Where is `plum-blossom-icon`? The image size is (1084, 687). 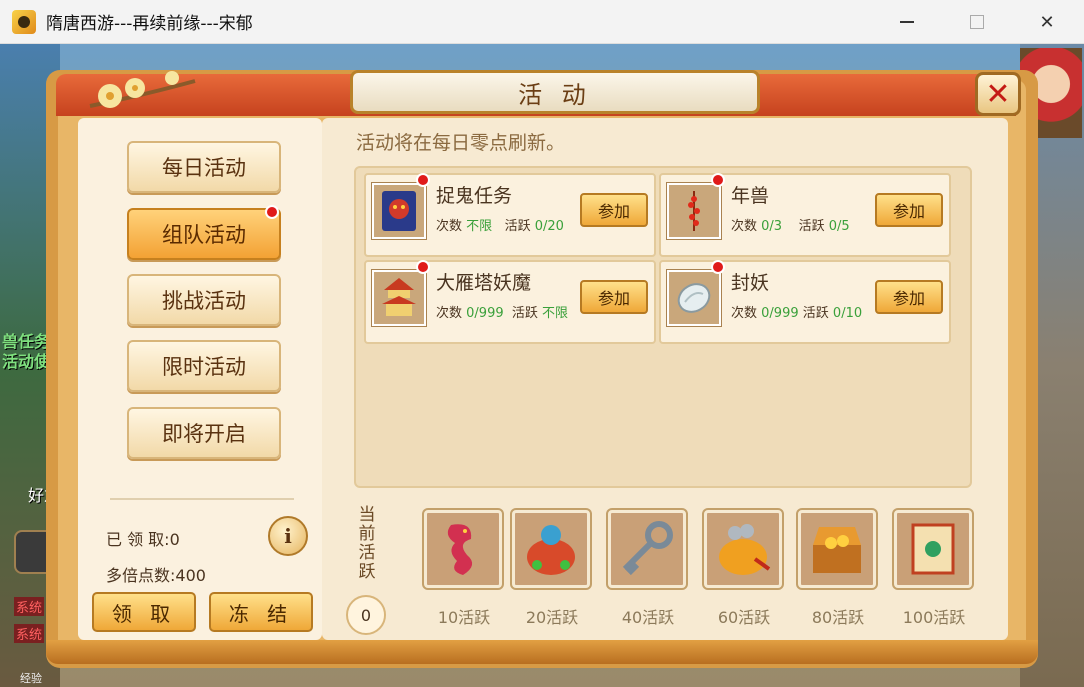 plum-blossom-icon is located at coordinates (142, 89).